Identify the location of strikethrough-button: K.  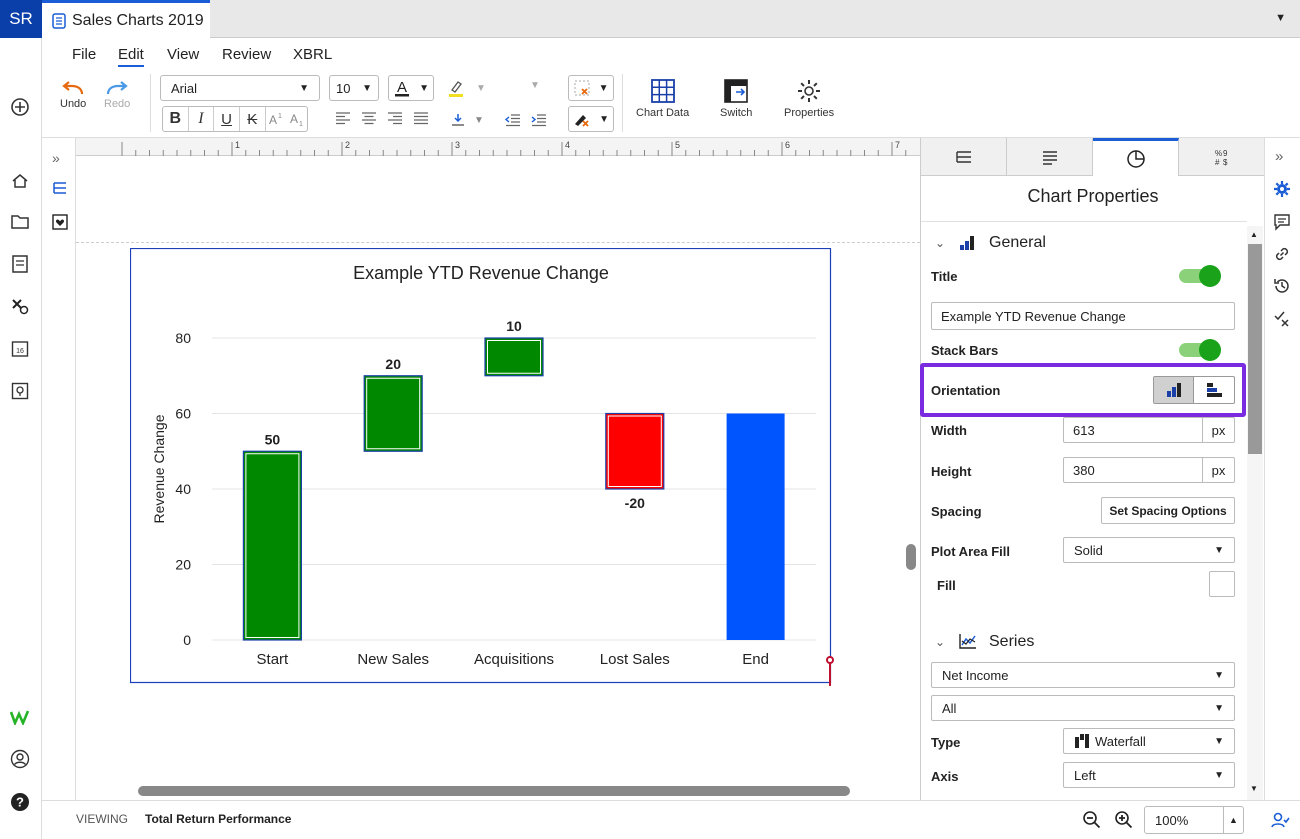
(253, 119).